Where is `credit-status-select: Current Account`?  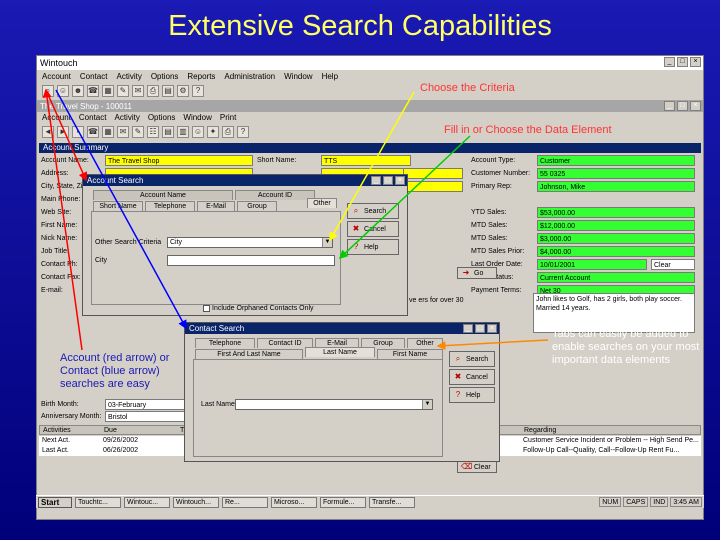 credit-status-select: Current Account is located at coordinates (616, 277).